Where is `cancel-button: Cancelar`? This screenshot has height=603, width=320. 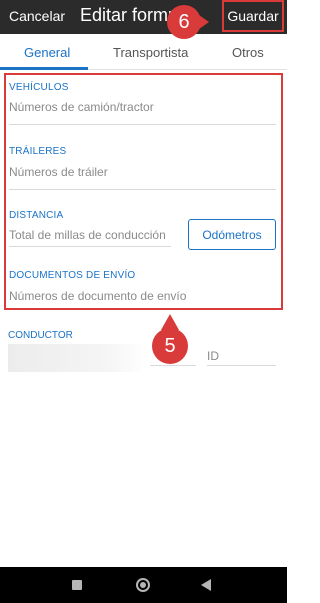
cancel-button: Cancelar is located at coordinates (37, 16).